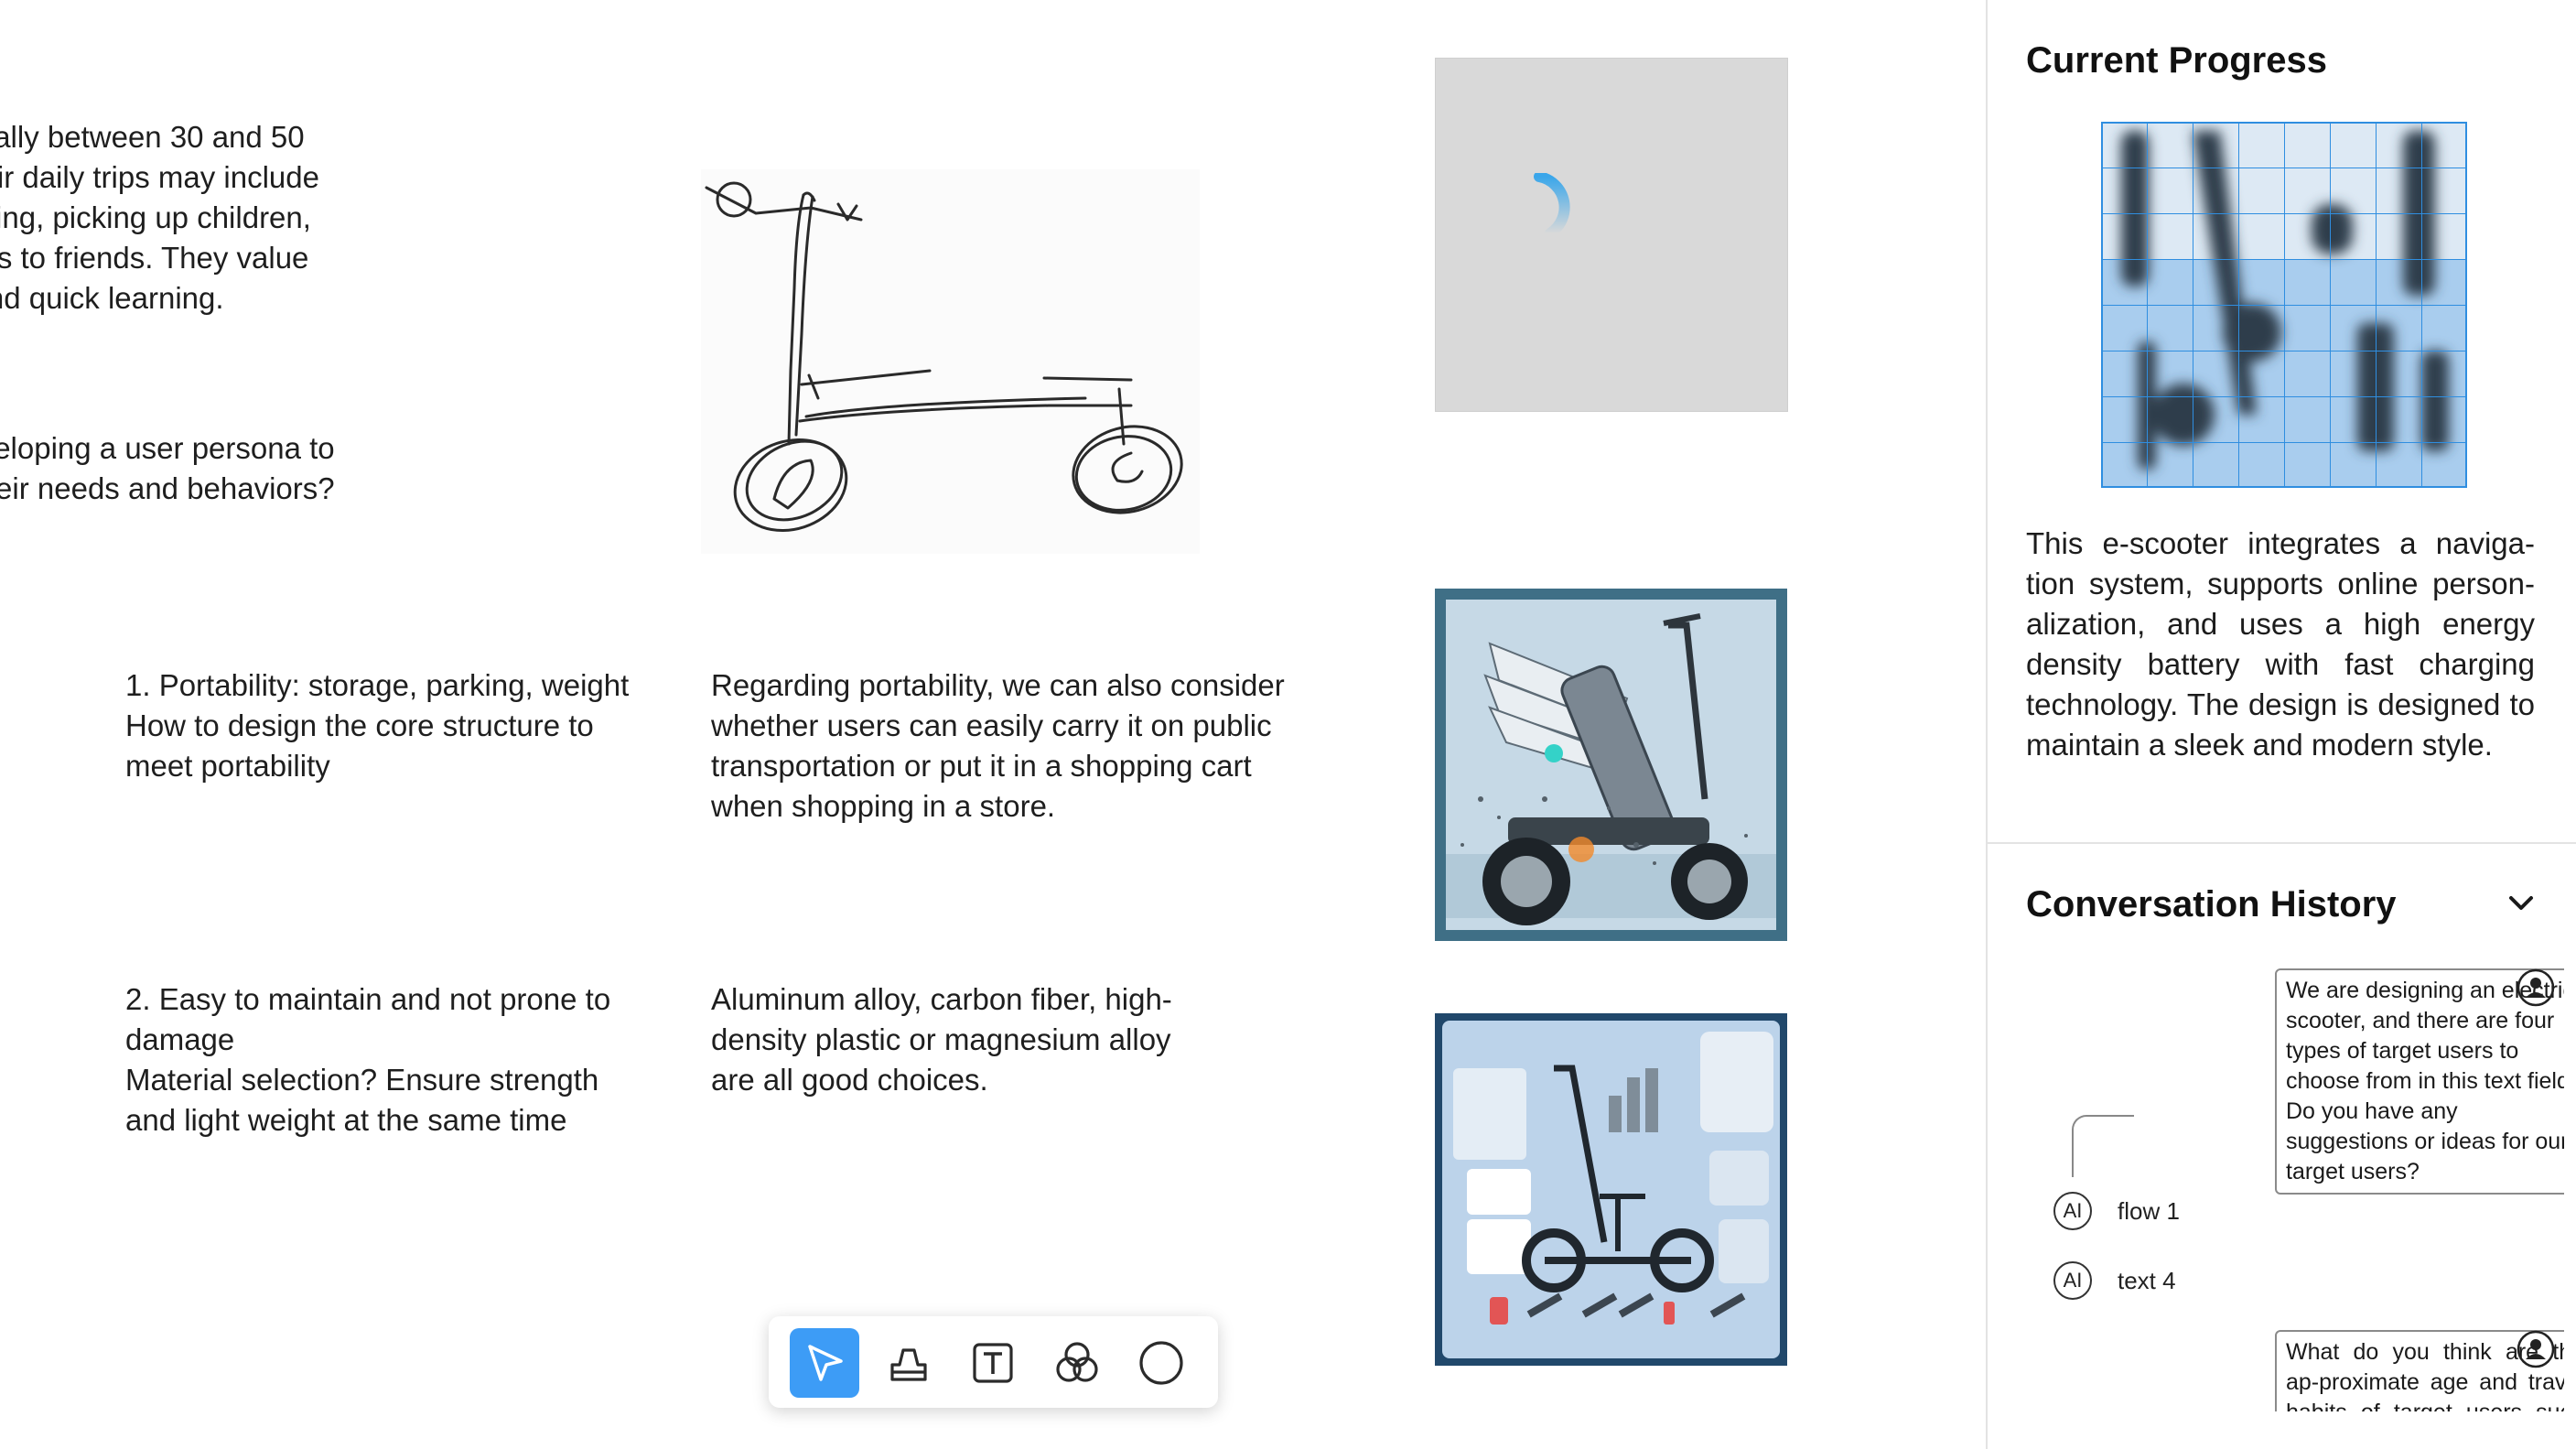 This screenshot has width=2576, height=1449. I want to click on text-line: Aluminum alloy, carbon fiber, high-, so click(941, 999).